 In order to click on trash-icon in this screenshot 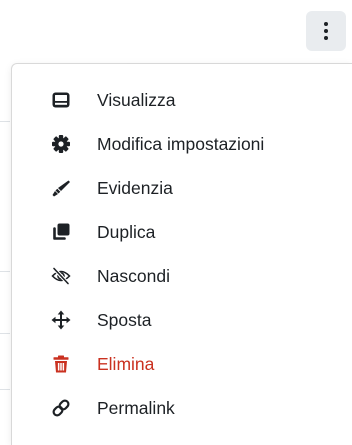, I will do `click(61, 364)`.